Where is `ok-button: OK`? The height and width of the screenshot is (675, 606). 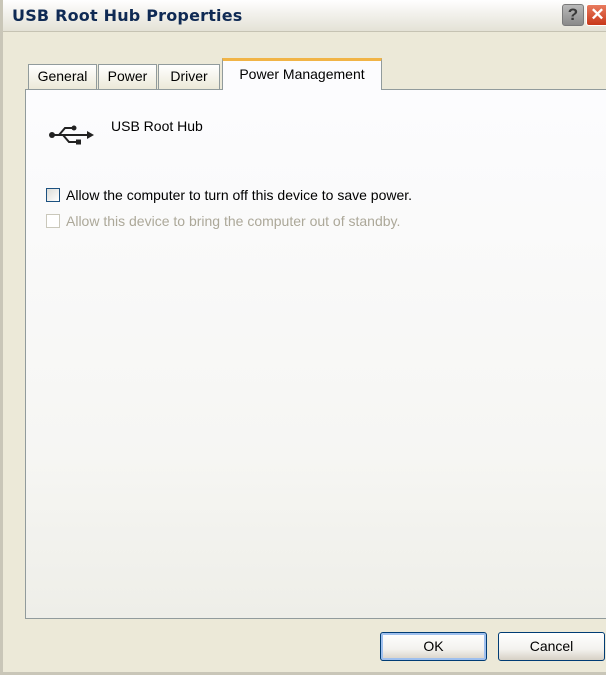
ok-button: OK is located at coordinates (433, 646).